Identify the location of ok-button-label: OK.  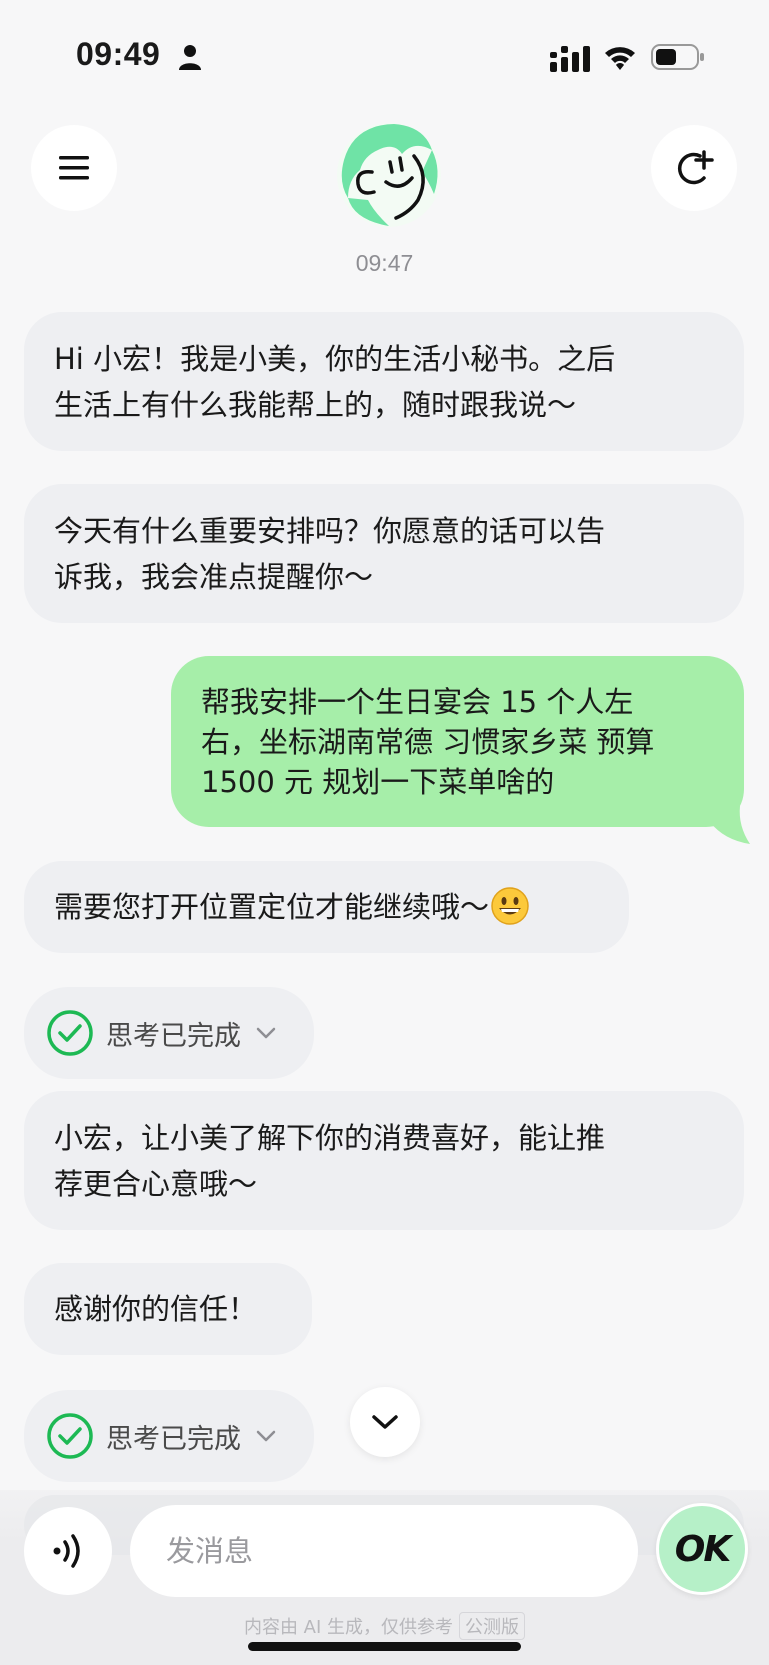
(702, 1549).